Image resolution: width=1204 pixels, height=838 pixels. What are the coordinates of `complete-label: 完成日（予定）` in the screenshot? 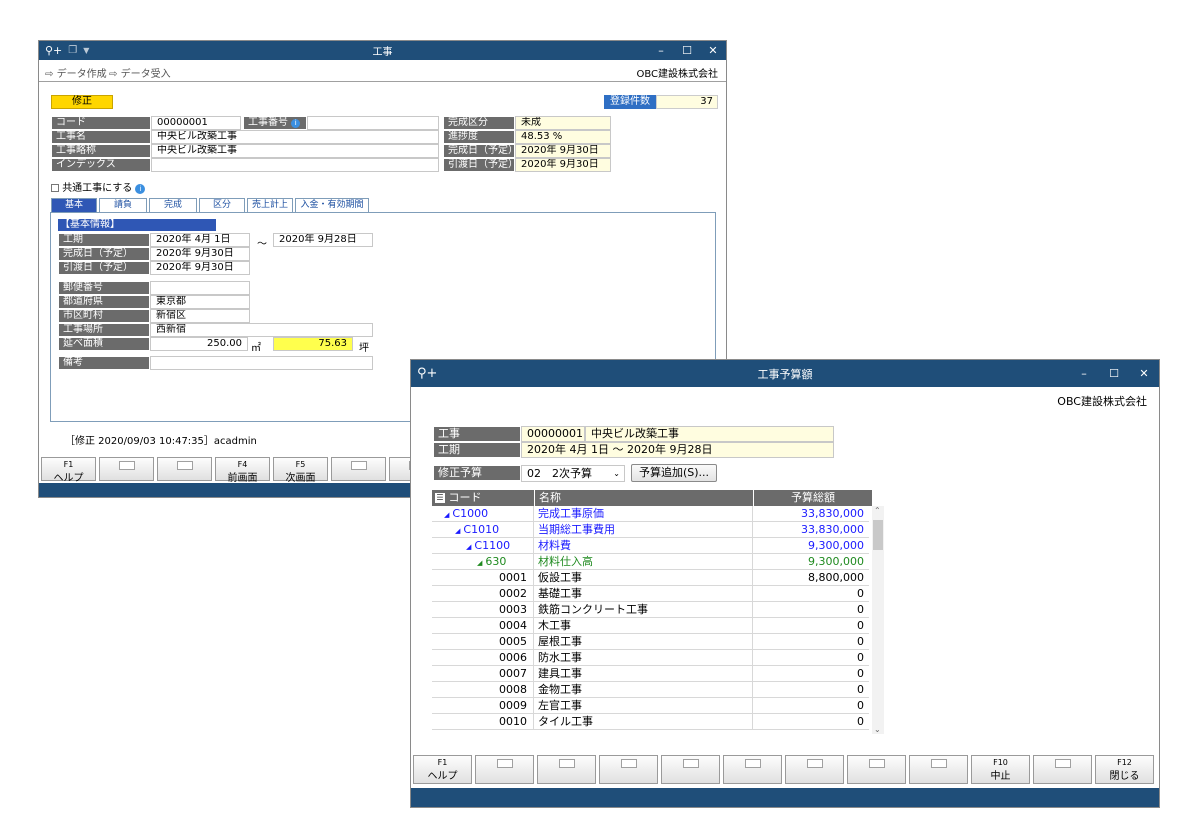 It's located at (479, 151).